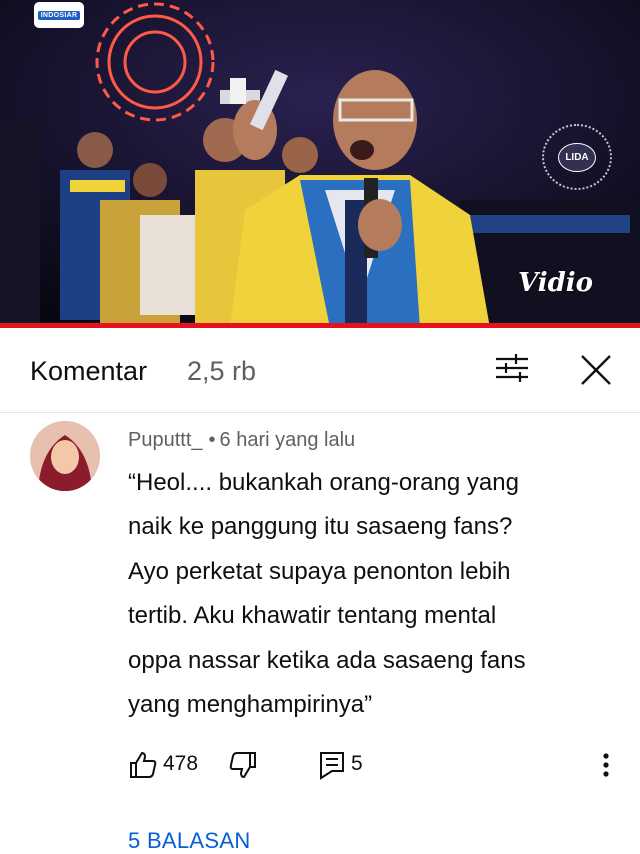 The height and width of the screenshot is (854, 640). Describe the element at coordinates (89, 371) in the screenshot. I see `comments-title: Komentar` at that location.